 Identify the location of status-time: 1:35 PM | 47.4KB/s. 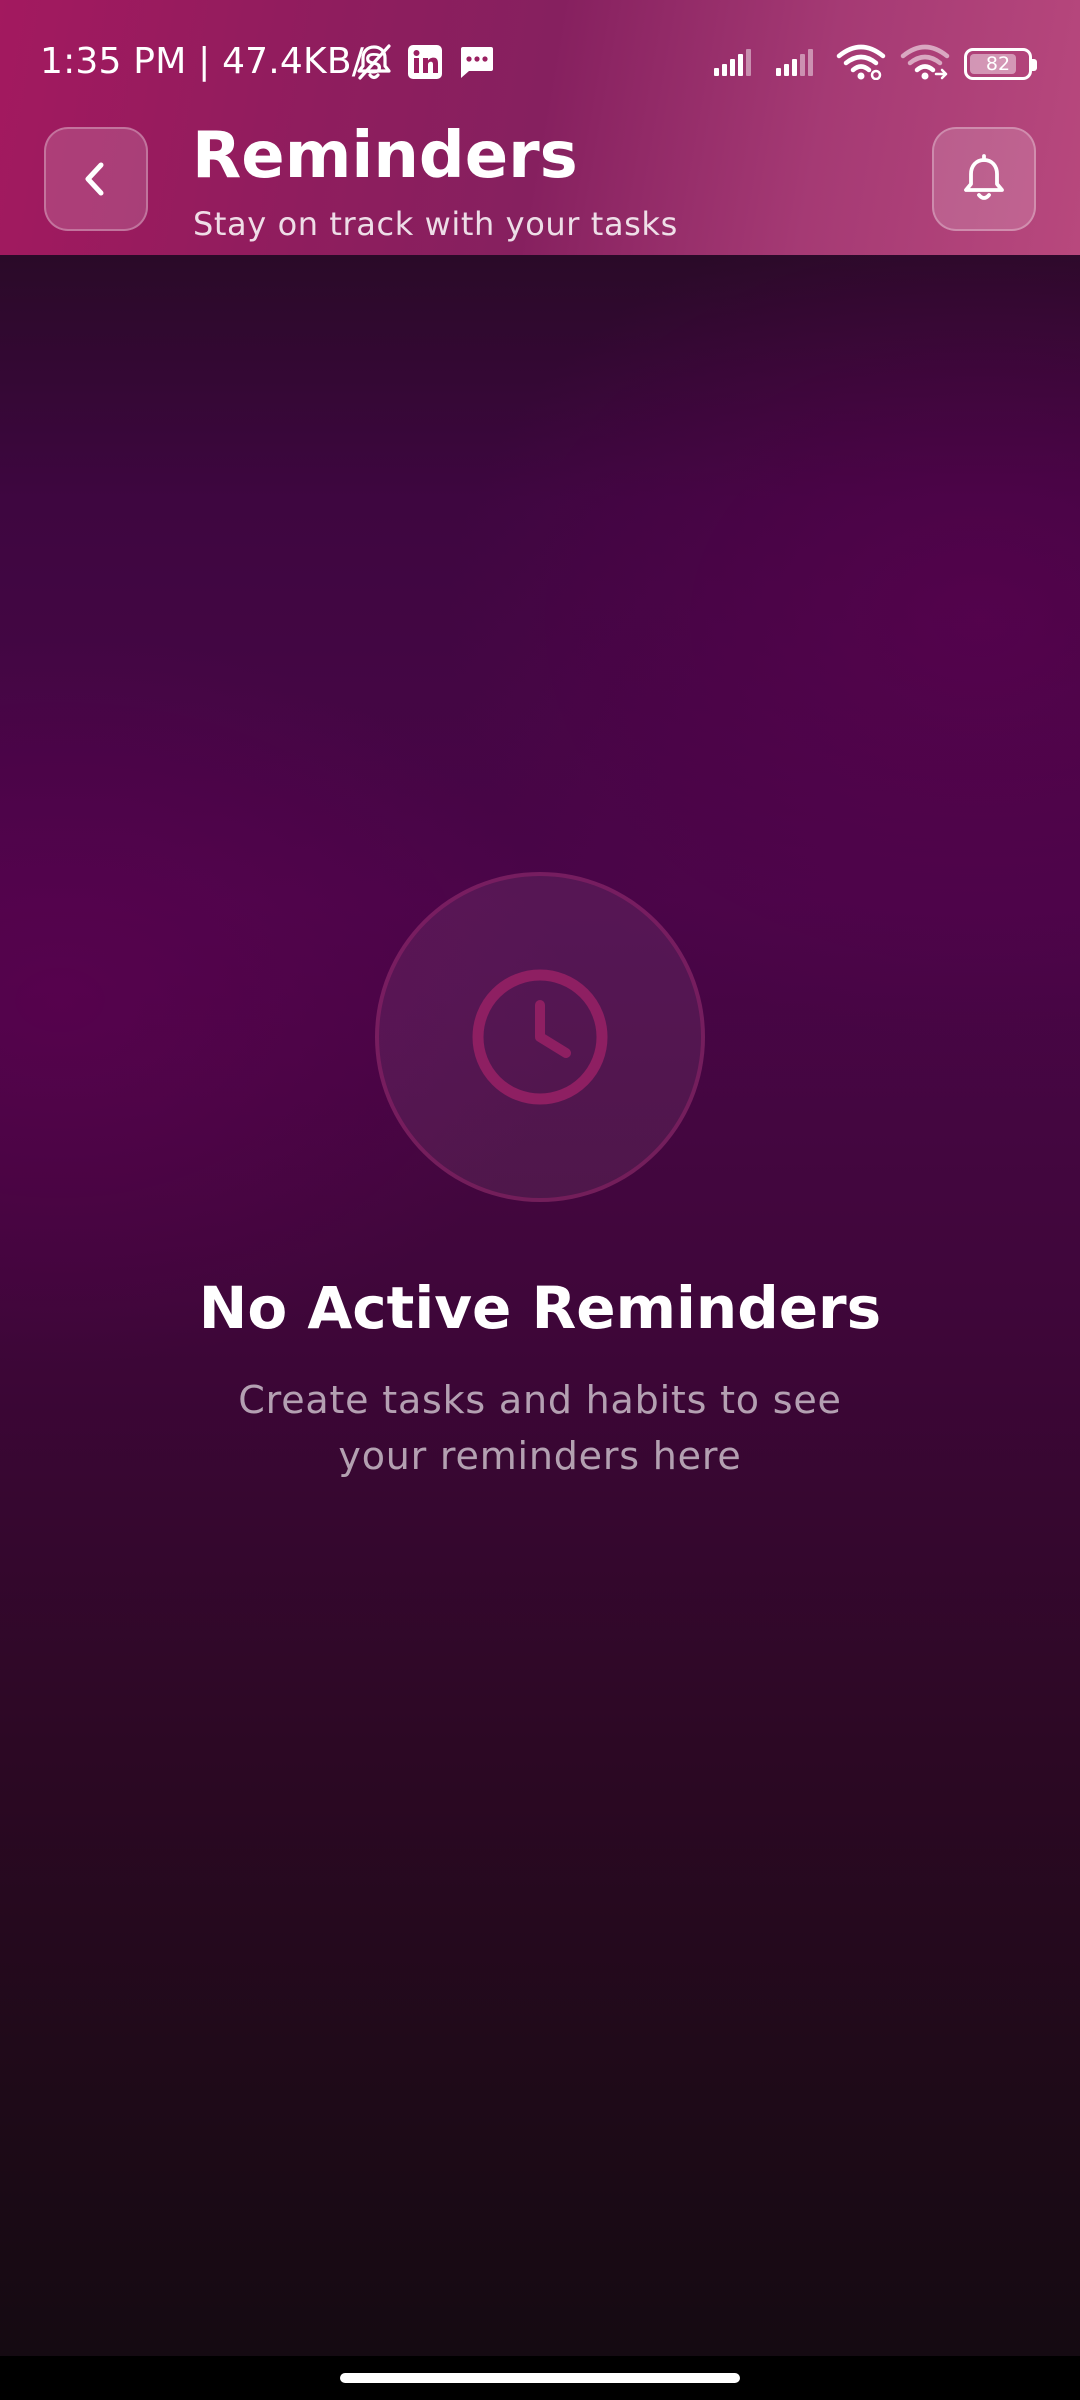
(212, 61).